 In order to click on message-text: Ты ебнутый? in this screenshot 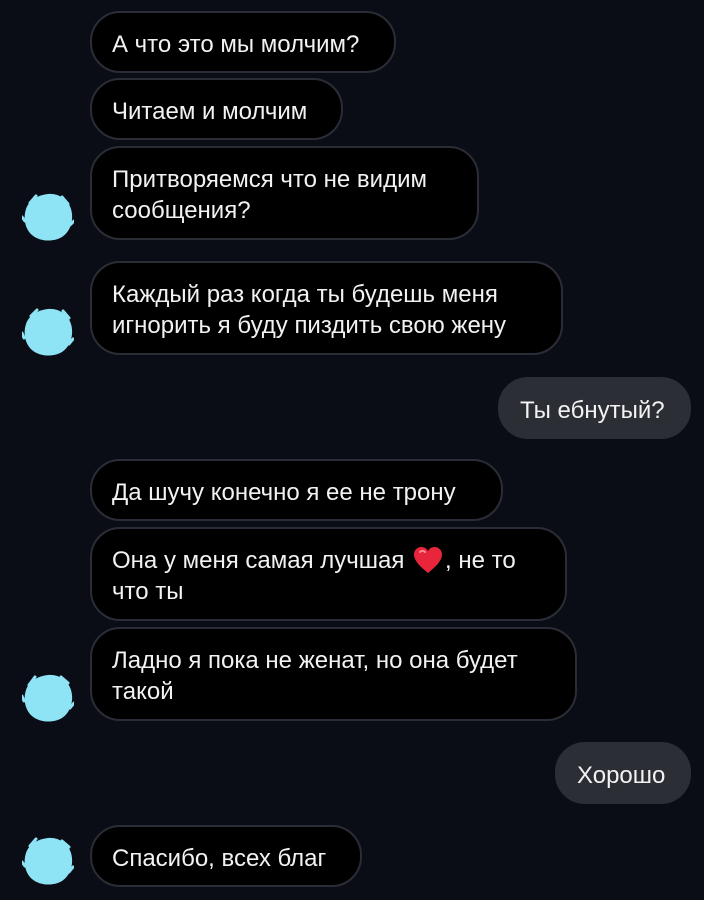, I will do `click(592, 410)`.